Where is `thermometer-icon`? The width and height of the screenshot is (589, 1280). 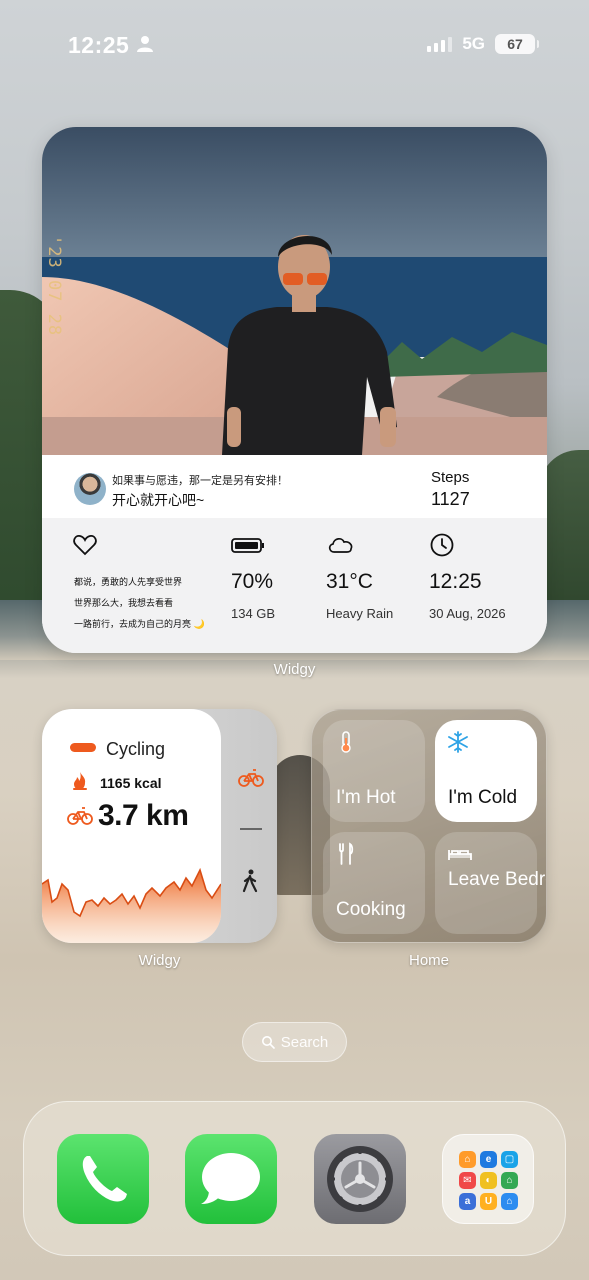
thermometer-icon is located at coordinates (346, 742).